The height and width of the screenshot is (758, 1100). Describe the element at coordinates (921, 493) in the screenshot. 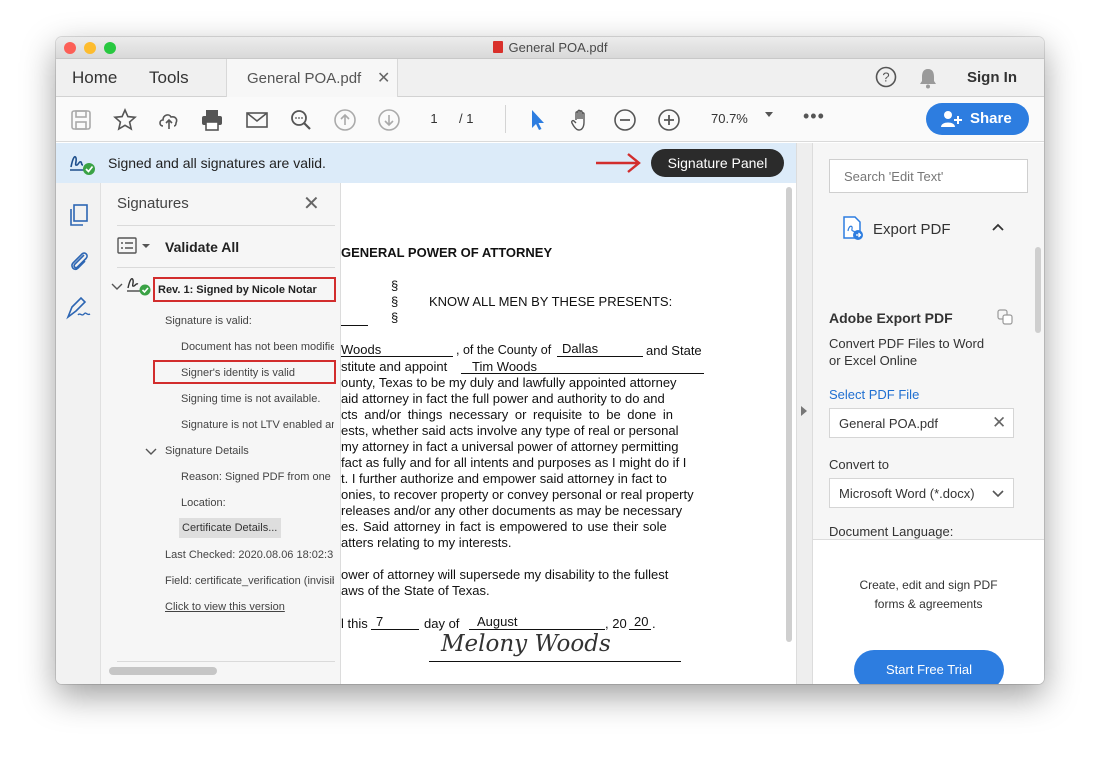

I see `format-select: Microsoft Word (*.docx)` at that location.